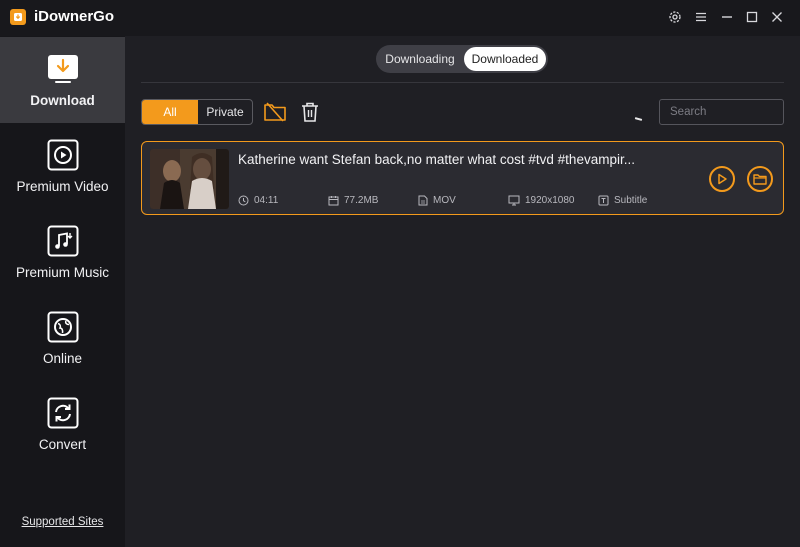 Image resolution: width=800 pixels, height=547 pixels. I want to click on play-button, so click(722, 179).